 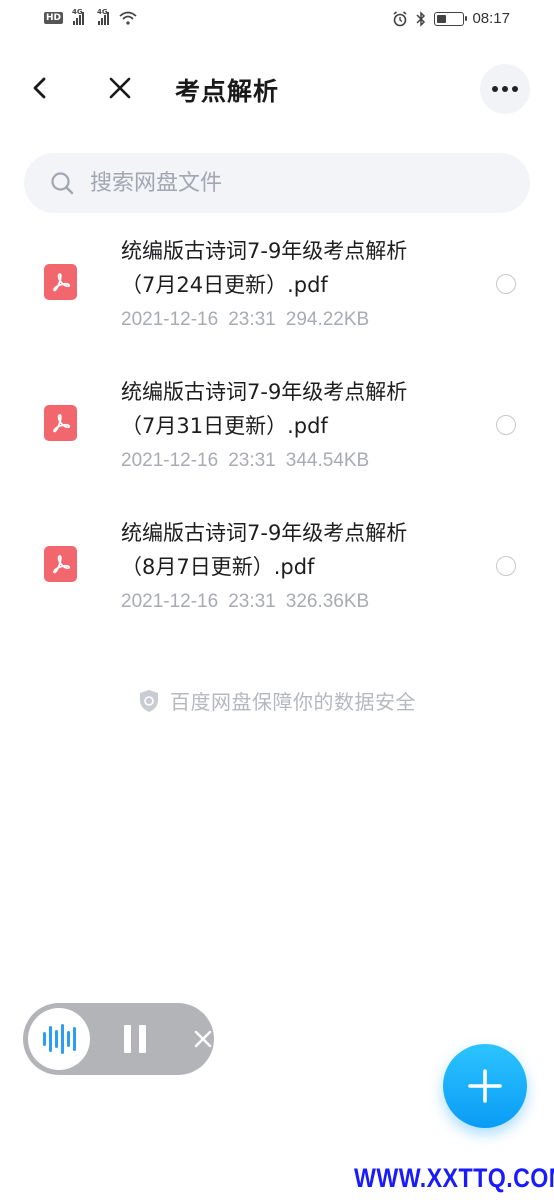 I want to click on pause-icon, so click(x=127, y=1039).